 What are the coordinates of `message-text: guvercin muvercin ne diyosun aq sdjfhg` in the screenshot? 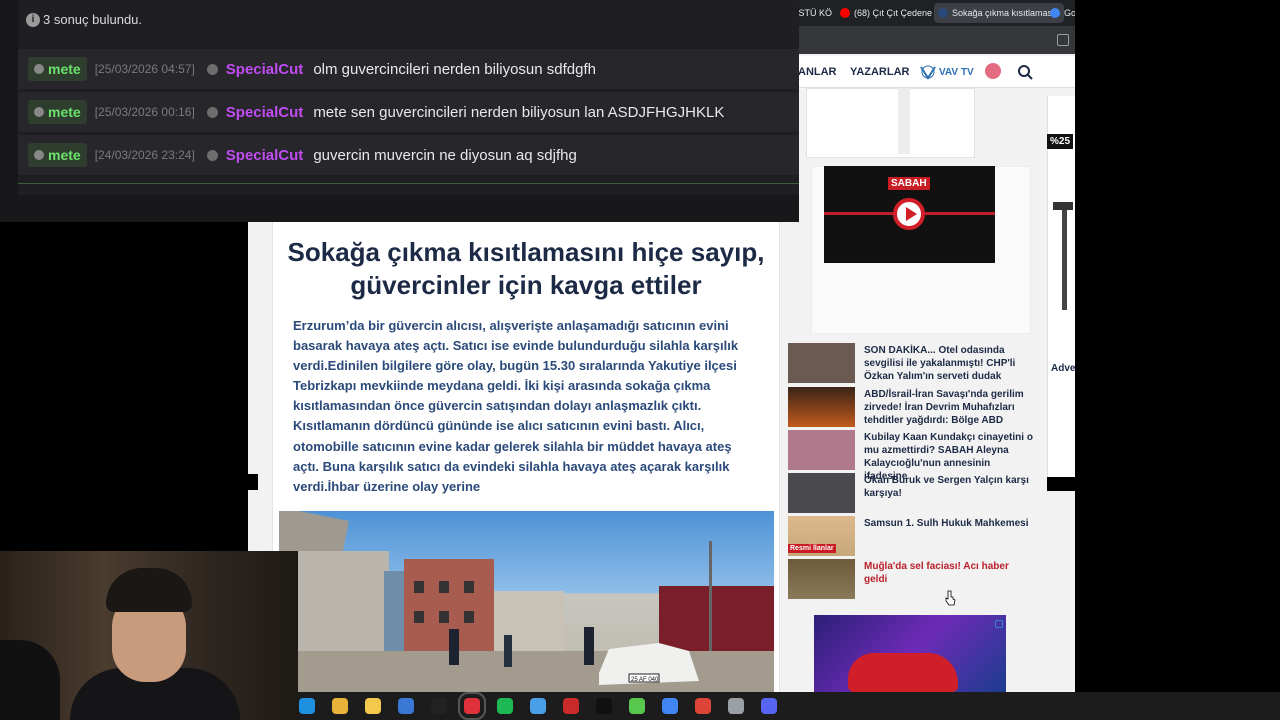 It's located at (445, 155).